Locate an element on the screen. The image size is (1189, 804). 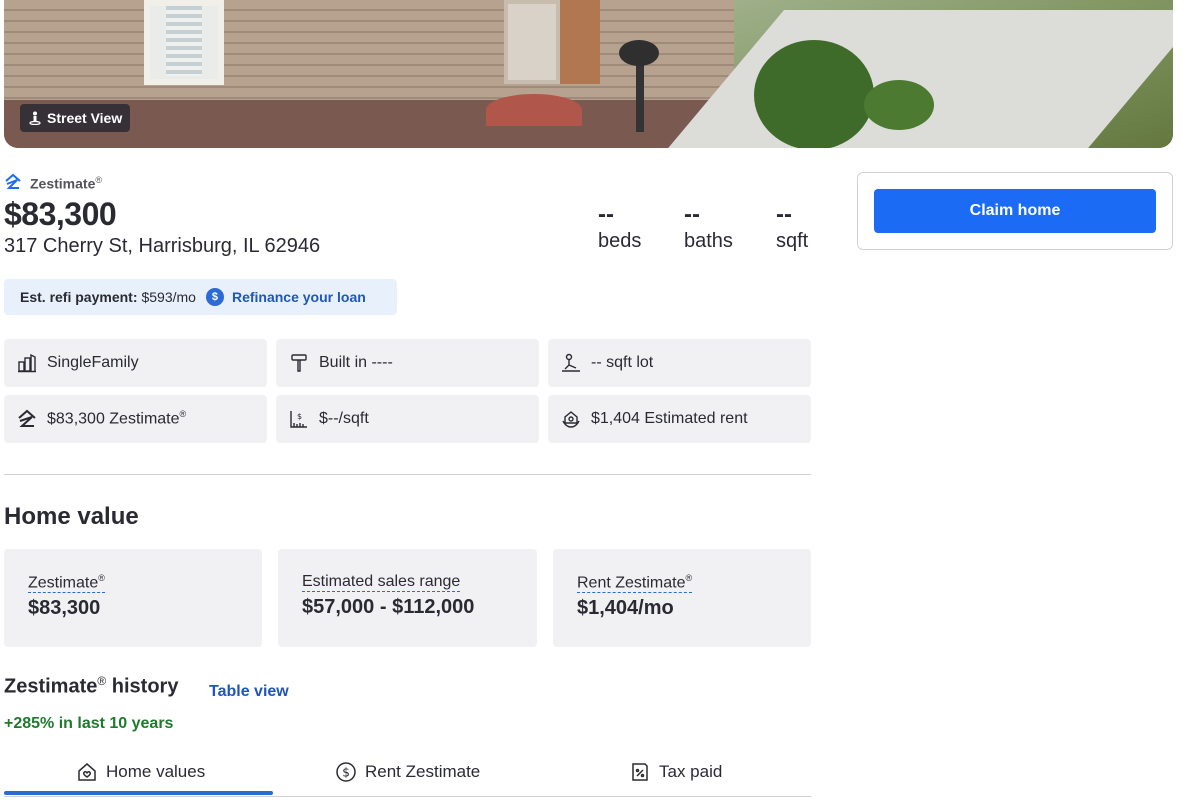
fact-lot-size: -- sqft lot is located at coordinates (679, 363).